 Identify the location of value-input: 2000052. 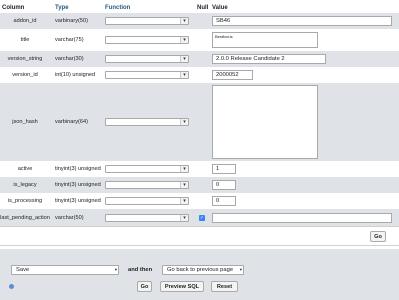
(232, 75).